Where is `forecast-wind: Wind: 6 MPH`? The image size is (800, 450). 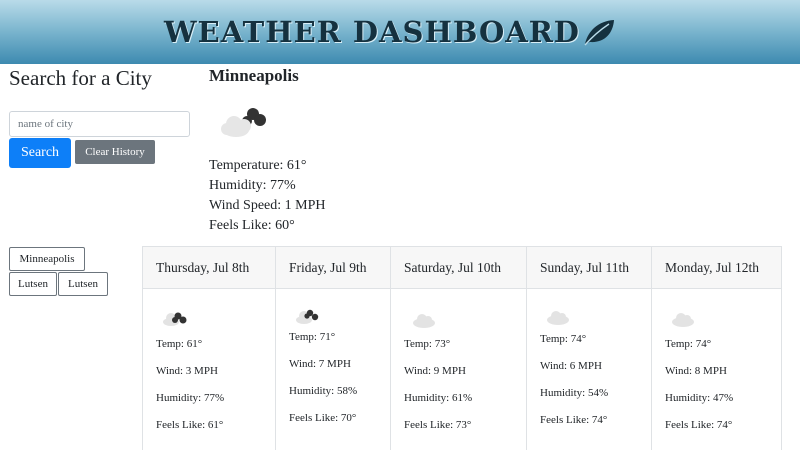
forecast-wind: Wind: 6 MPH is located at coordinates (571, 366).